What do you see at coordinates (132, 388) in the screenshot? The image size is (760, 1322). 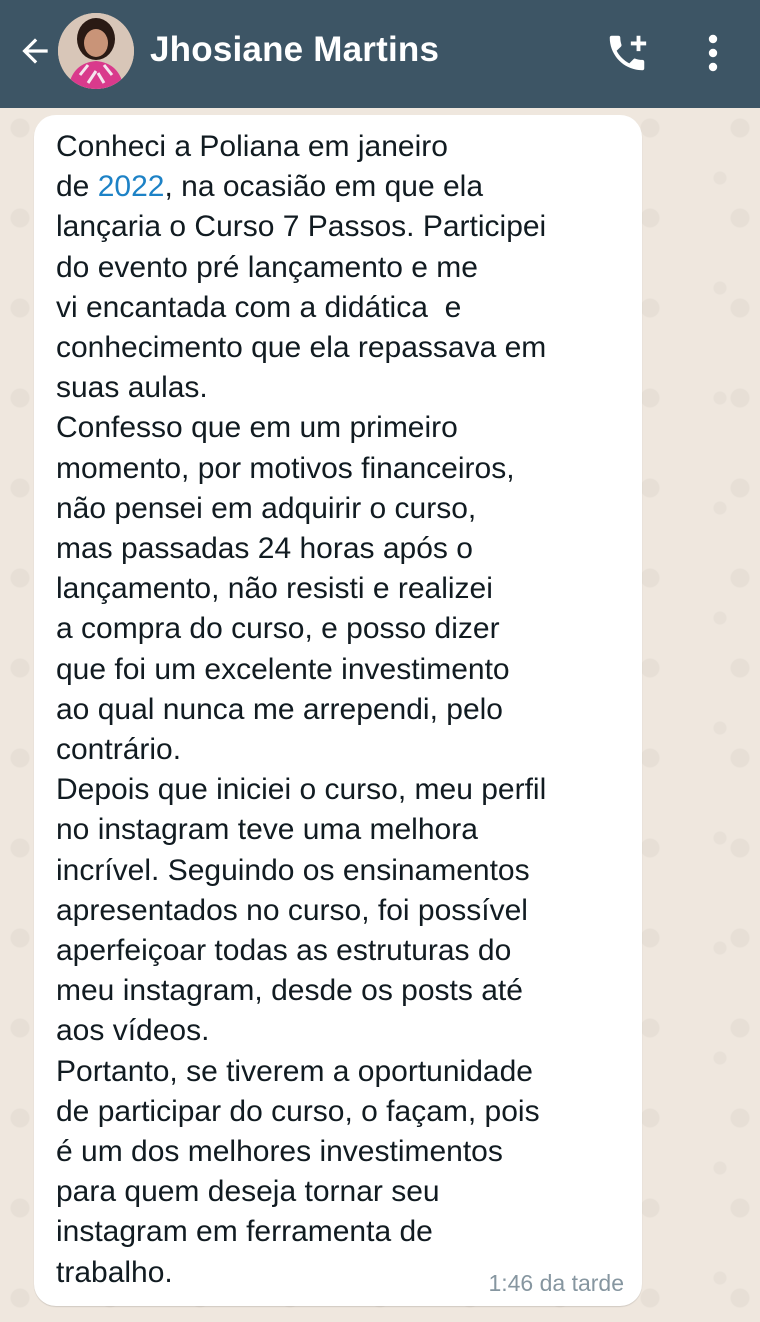 I see `message-line: suas aulas.` at bounding box center [132, 388].